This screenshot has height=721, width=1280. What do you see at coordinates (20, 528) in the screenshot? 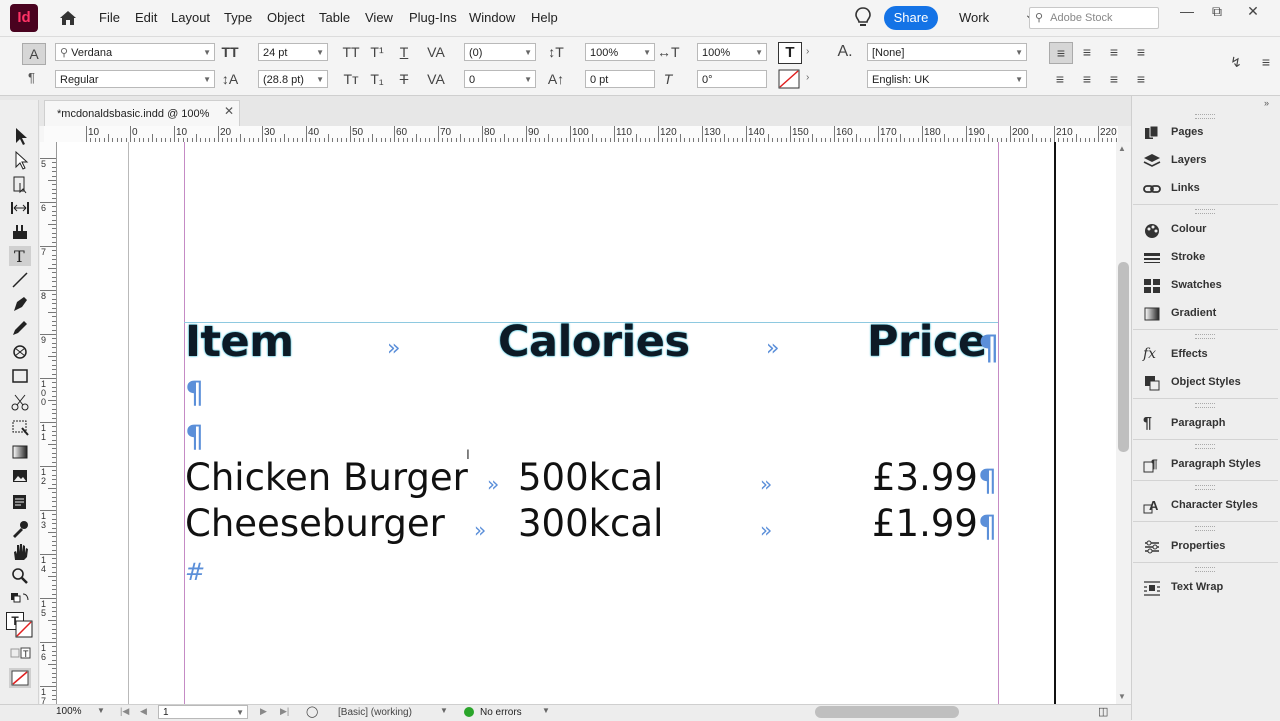
I see `eyedropper-tool-icon` at bounding box center [20, 528].